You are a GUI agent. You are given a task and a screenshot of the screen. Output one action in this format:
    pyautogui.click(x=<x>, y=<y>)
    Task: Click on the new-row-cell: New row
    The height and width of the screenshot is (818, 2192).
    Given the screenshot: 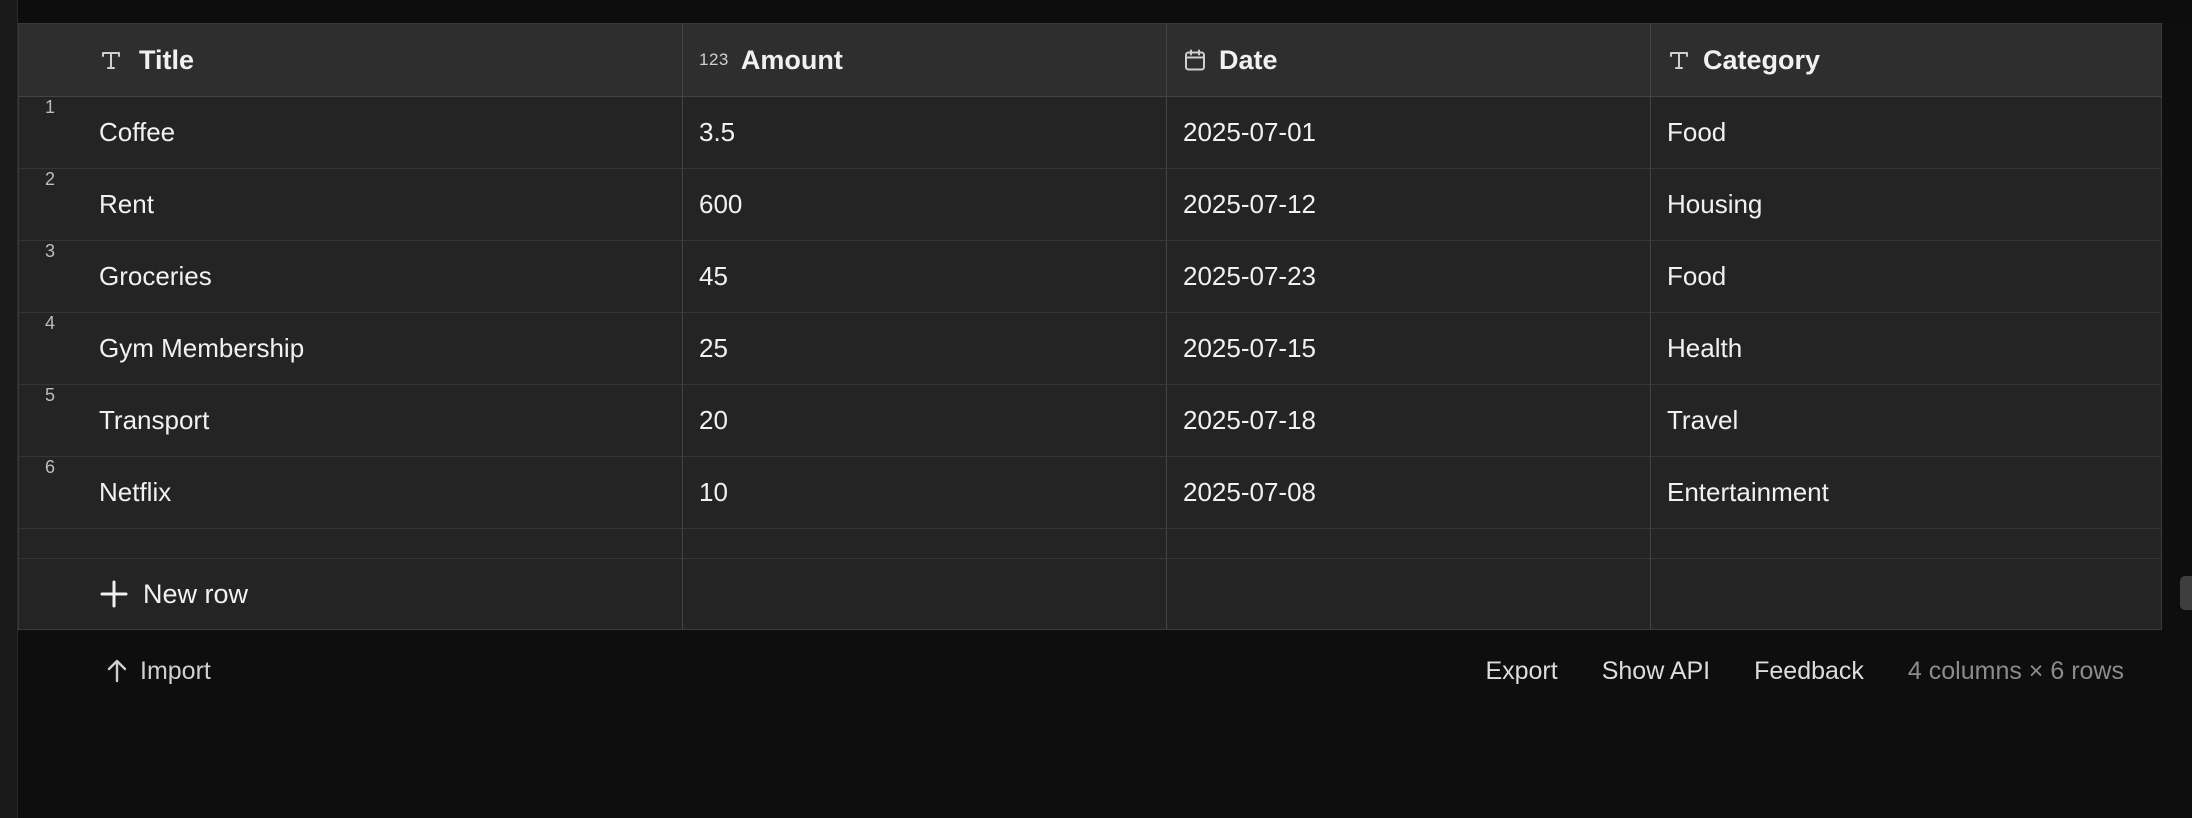 What is the action you would take?
    pyautogui.click(x=351, y=594)
    